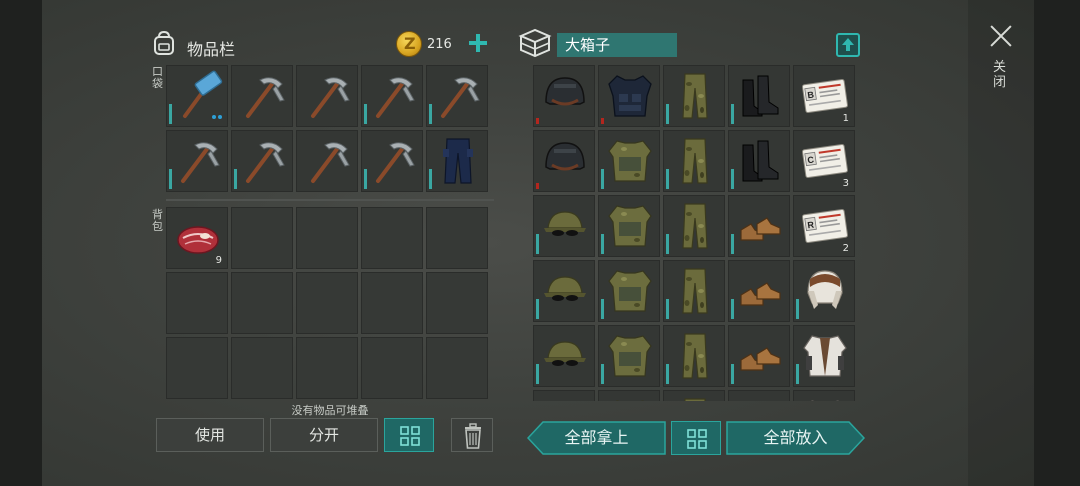 The height and width of the screenshot is (486, 1080). I want to click on trash-button, so click(472, 435).